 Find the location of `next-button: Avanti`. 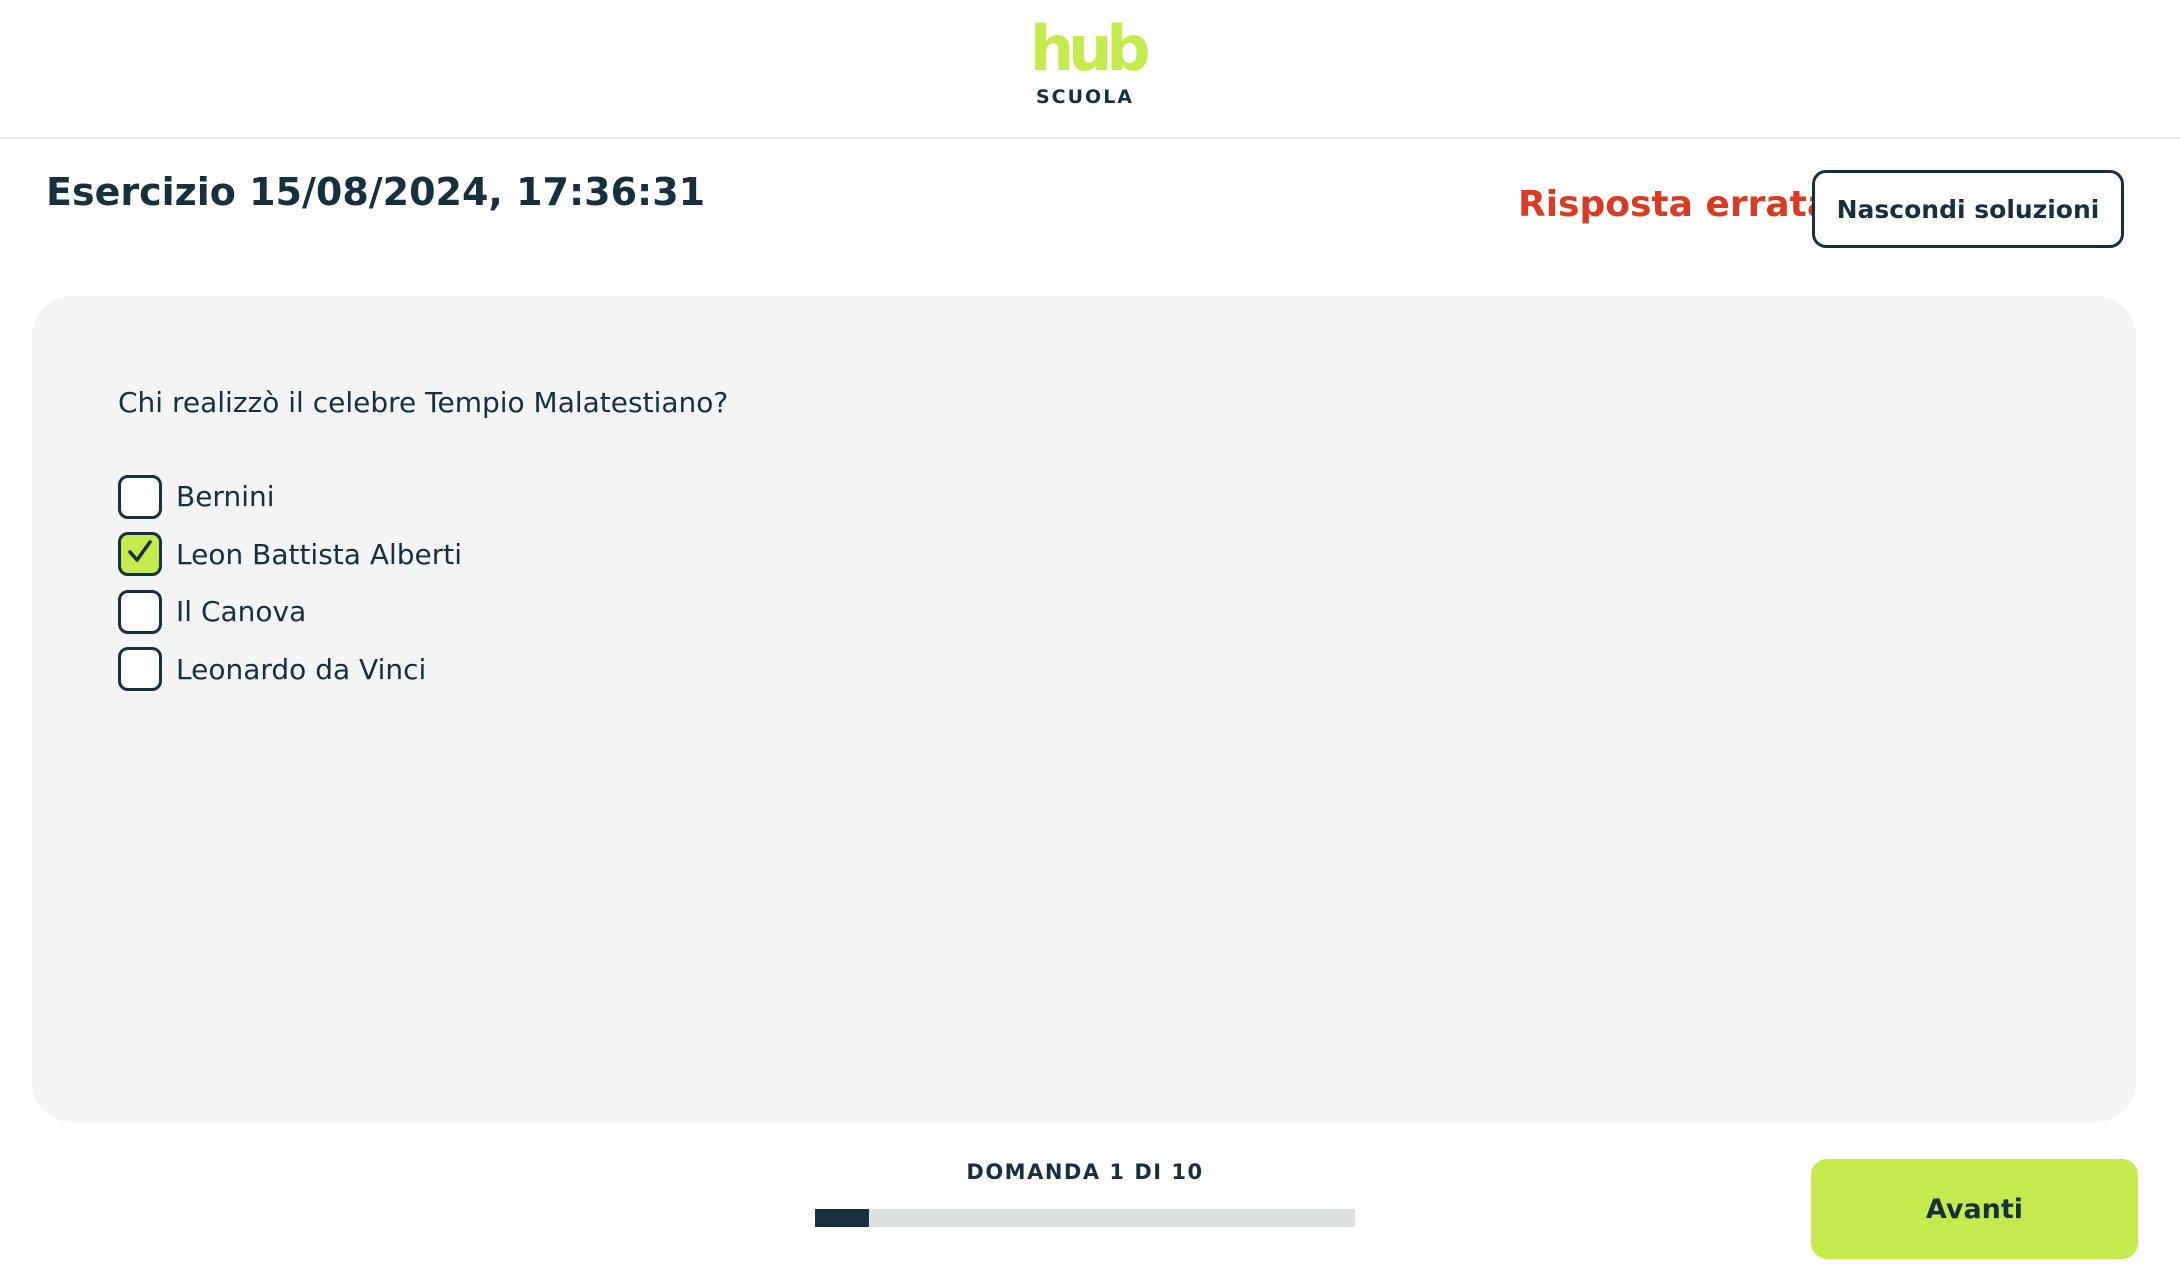

next-button: Avanti is located at coordinates (1974, 1209).